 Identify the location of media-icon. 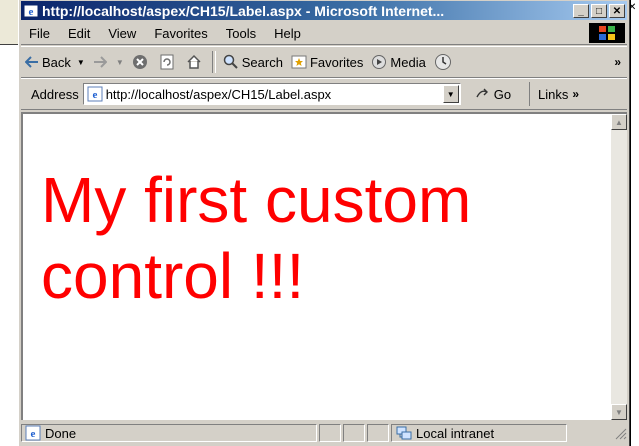
(379, 62).